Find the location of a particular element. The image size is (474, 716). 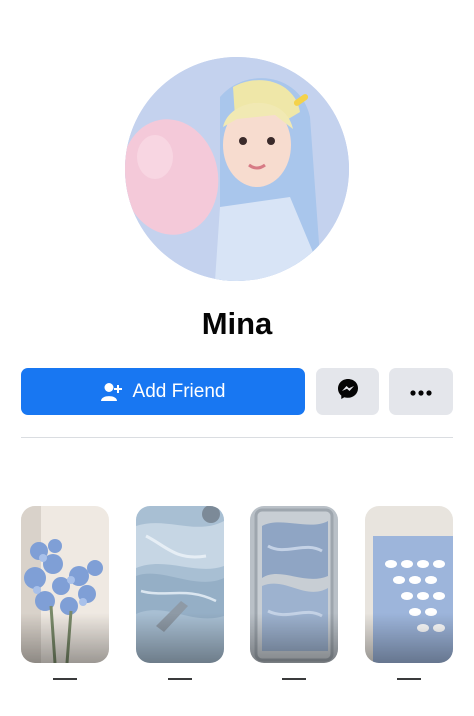

messenger-icon is located at coordinates (348, 391).